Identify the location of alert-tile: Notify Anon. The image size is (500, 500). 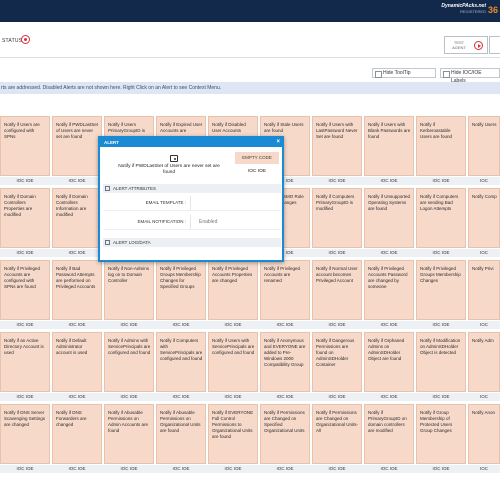
(484, 434).